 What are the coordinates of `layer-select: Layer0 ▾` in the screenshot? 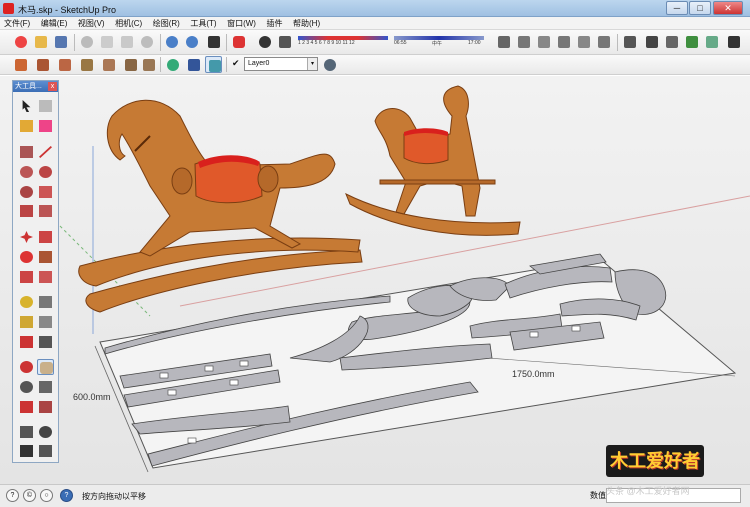 It's located at (281, 64).